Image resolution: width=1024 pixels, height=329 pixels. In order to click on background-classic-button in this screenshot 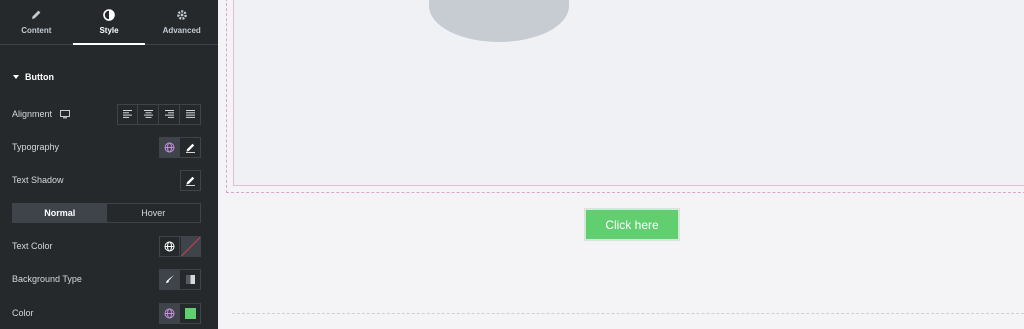, I will do `click(169, 279)`.